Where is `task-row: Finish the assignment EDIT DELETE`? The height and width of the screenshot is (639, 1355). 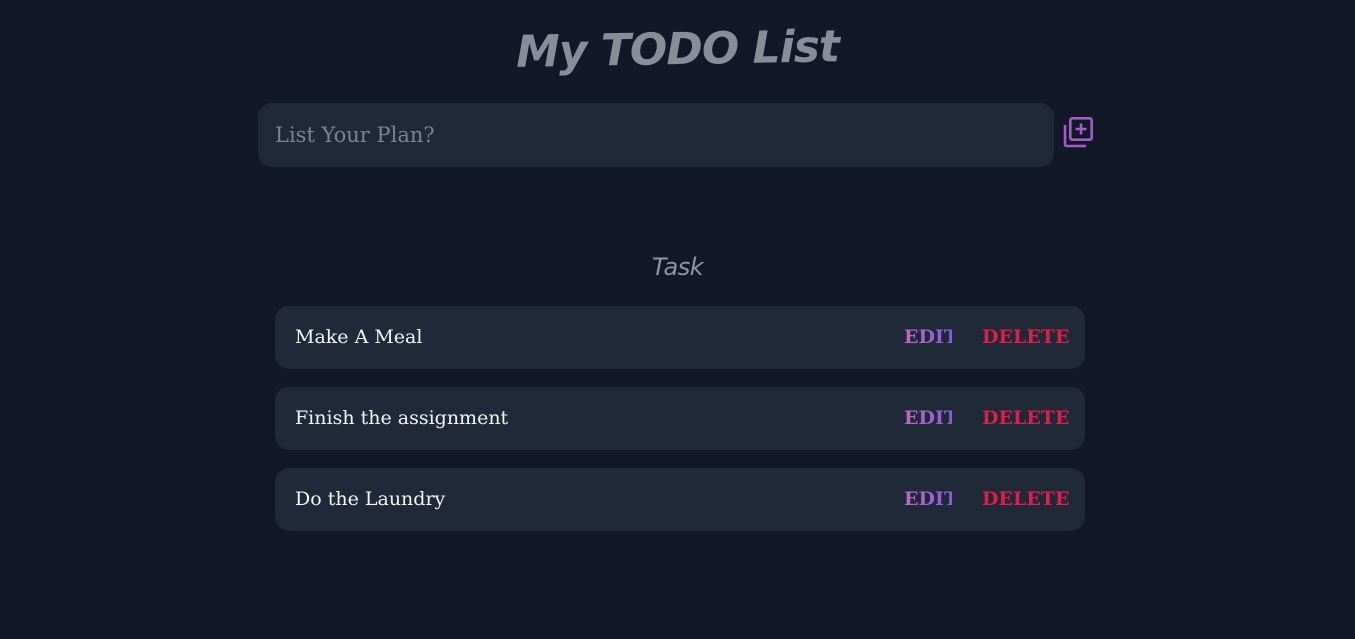
task-row: Finish the assignment EDIT DELETE is located at coordinates (680, 418).